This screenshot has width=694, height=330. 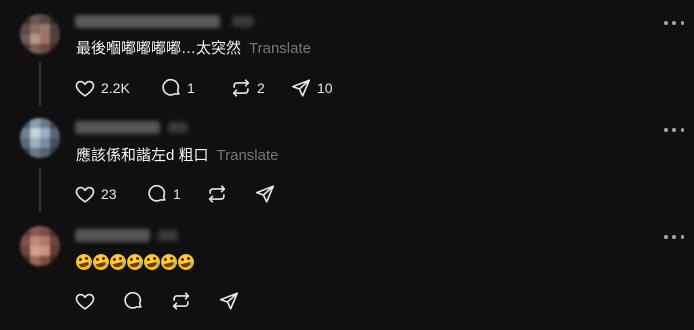 I want to click on like-button: 23, so click(x=110, y=194).